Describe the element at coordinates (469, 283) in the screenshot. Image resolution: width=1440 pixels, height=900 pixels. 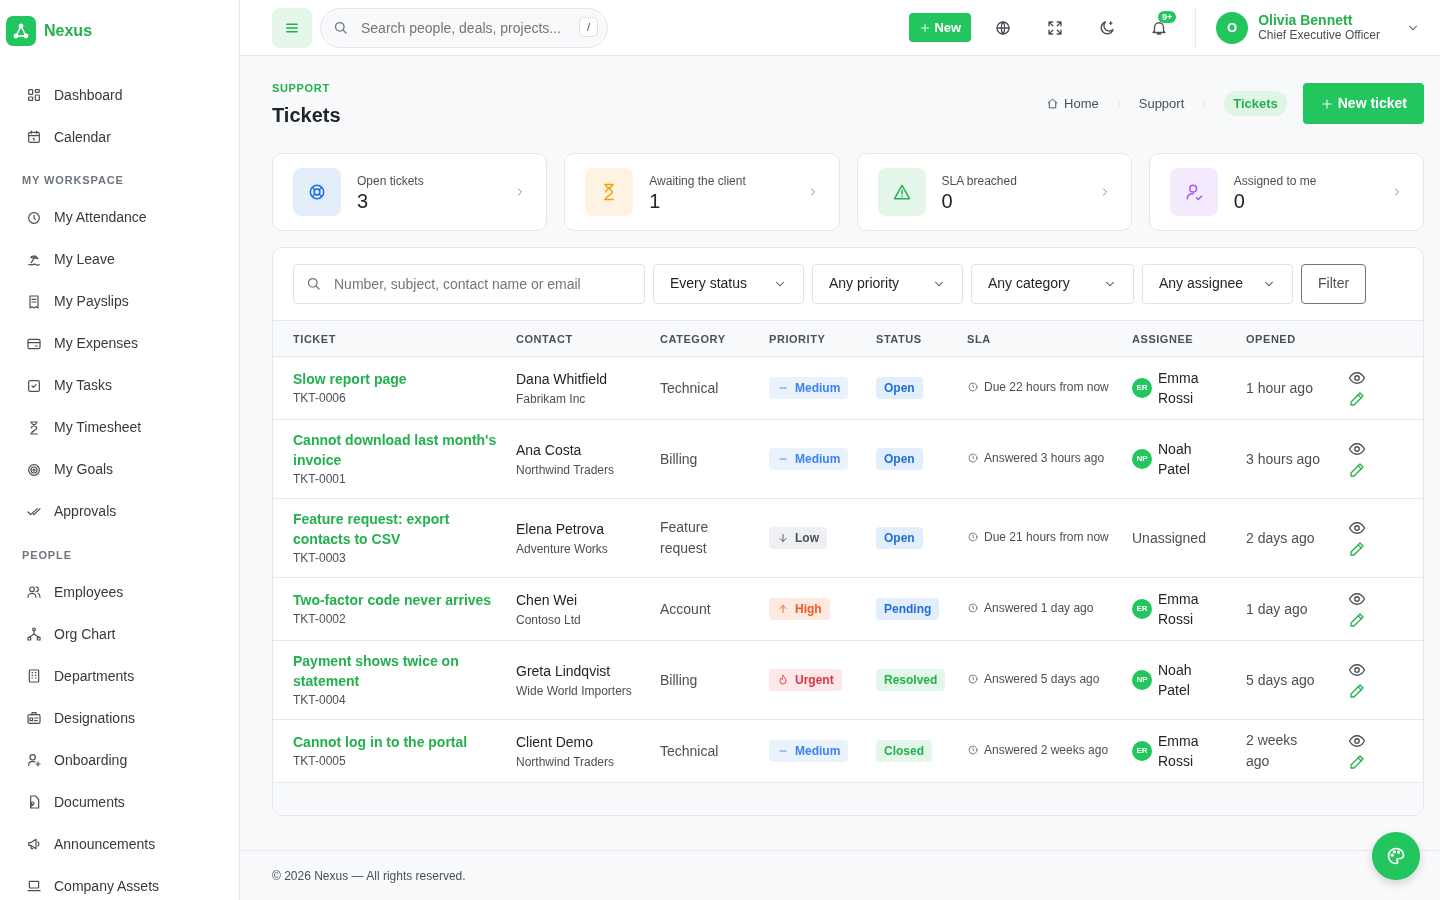
I see `ticket-search-field: Number, subject, contact name or email` at that location.